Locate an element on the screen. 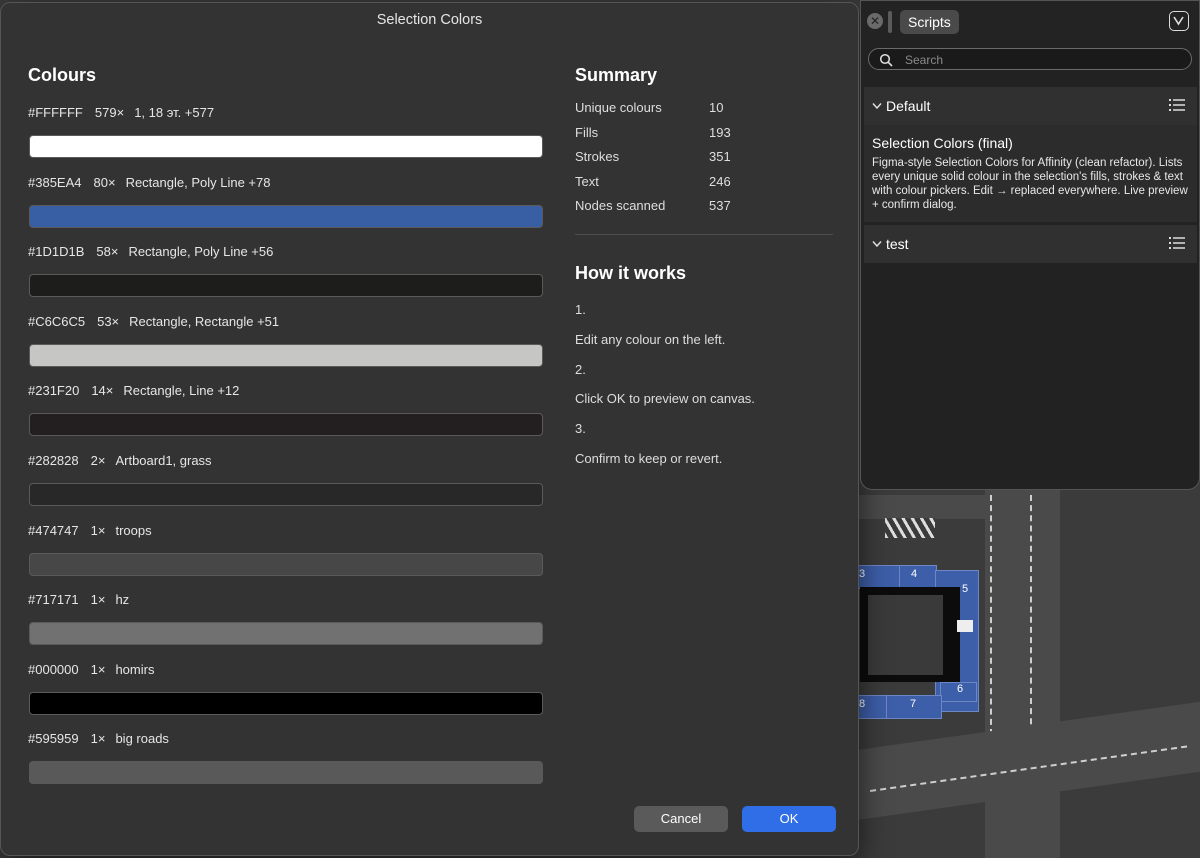 Image resolution: width=1200 pixels, height=858 pixels. building-label: 7 is located at coordinates (913, 704).